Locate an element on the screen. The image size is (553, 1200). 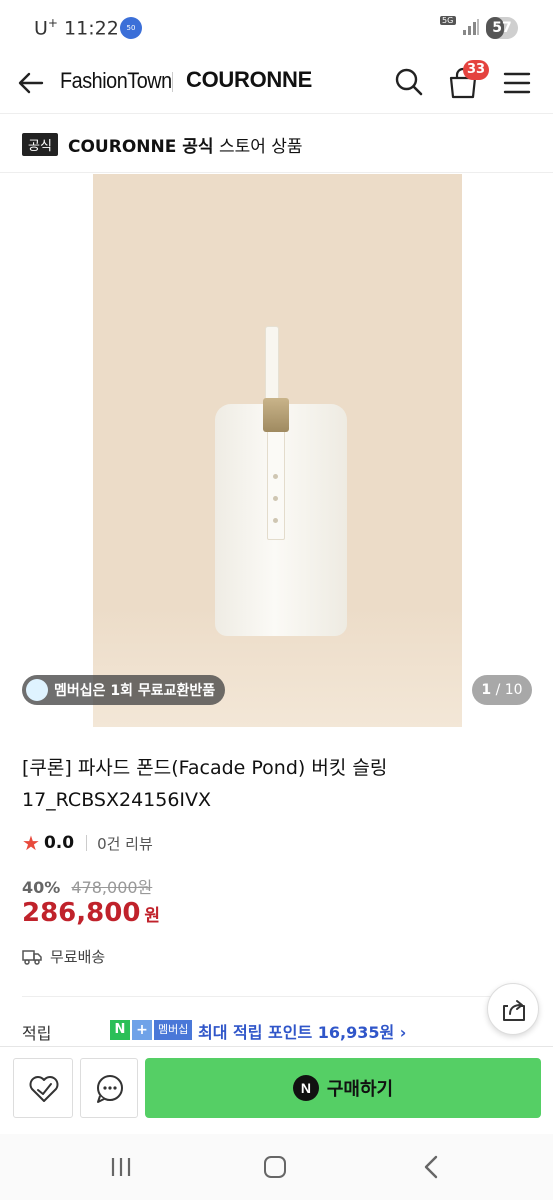
shipping-label: 무료배송 is located at coordinates (78, 957).